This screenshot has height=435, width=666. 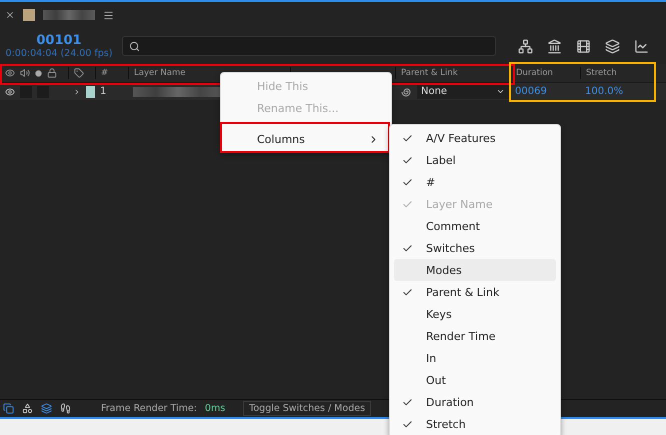 What do you see at coordinates (475, 248) in the screenshot?
I see `menu-item: Switches` at bounding box center [475, 248].